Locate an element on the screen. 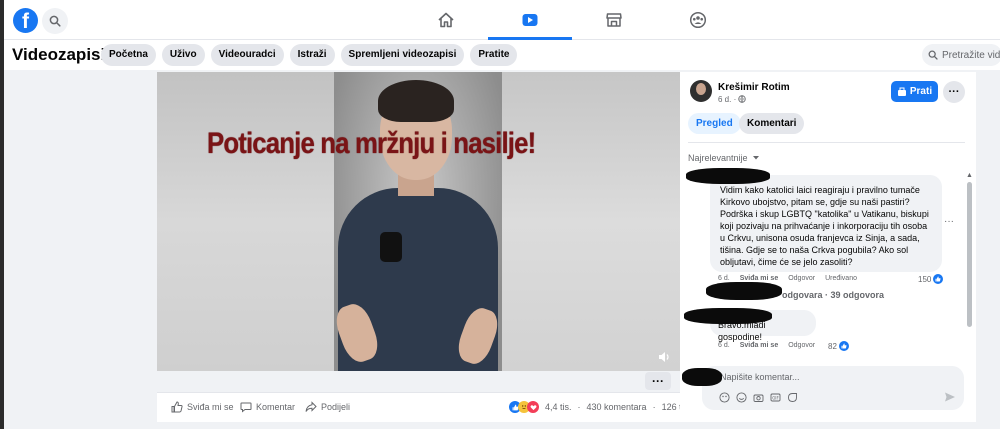 Image resolution: width=1000 pixels, height=429 pixels. video-blur-right is located at coordinates (591, 221).